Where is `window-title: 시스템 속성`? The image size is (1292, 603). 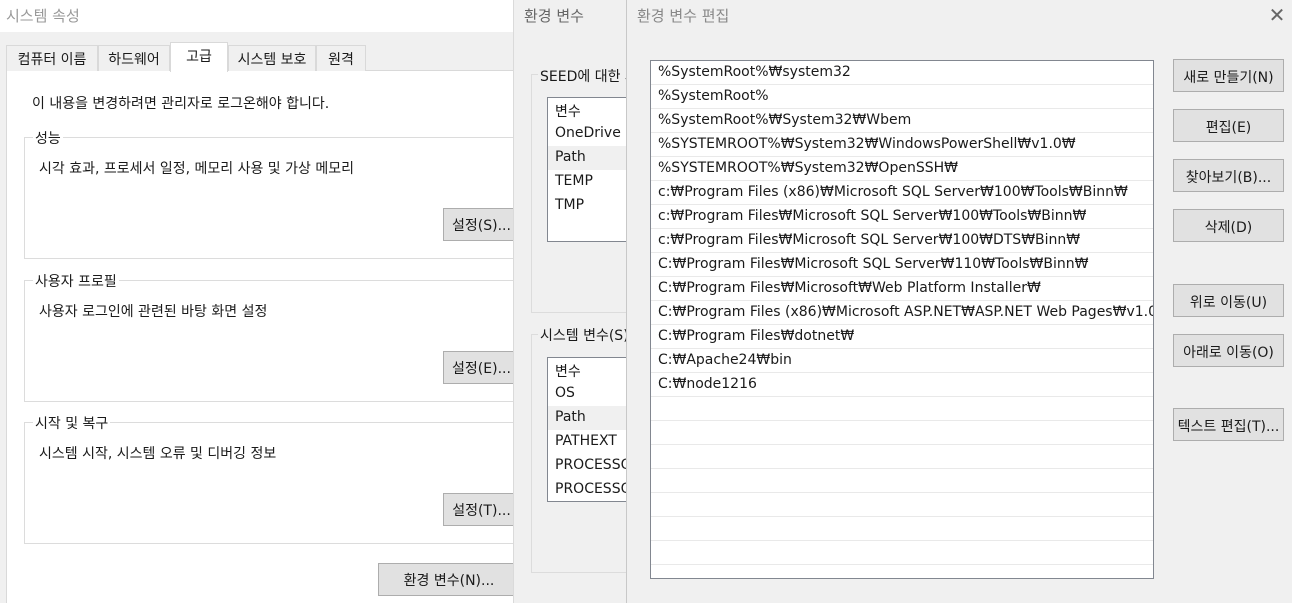 window-title: 시스템 속성 is located at coordinates (260, 16).